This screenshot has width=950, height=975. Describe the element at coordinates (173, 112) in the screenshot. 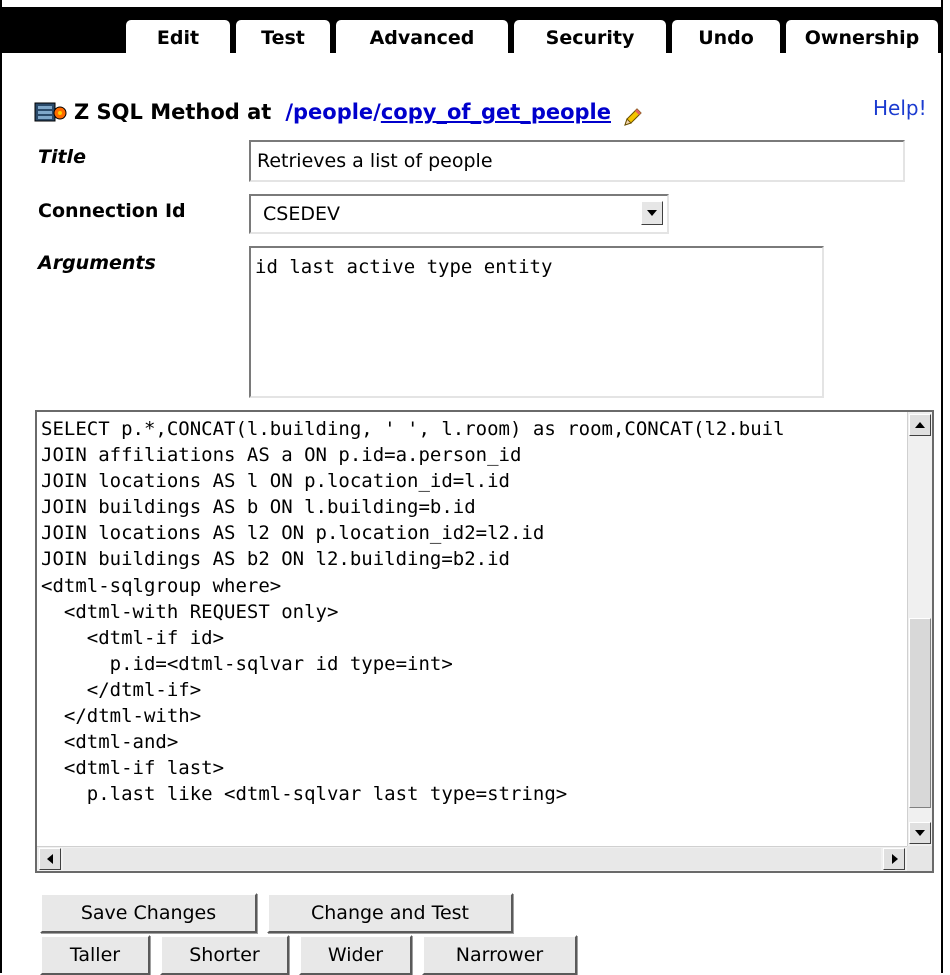

I see `header-prefix: Z SQL Method at` at that location.